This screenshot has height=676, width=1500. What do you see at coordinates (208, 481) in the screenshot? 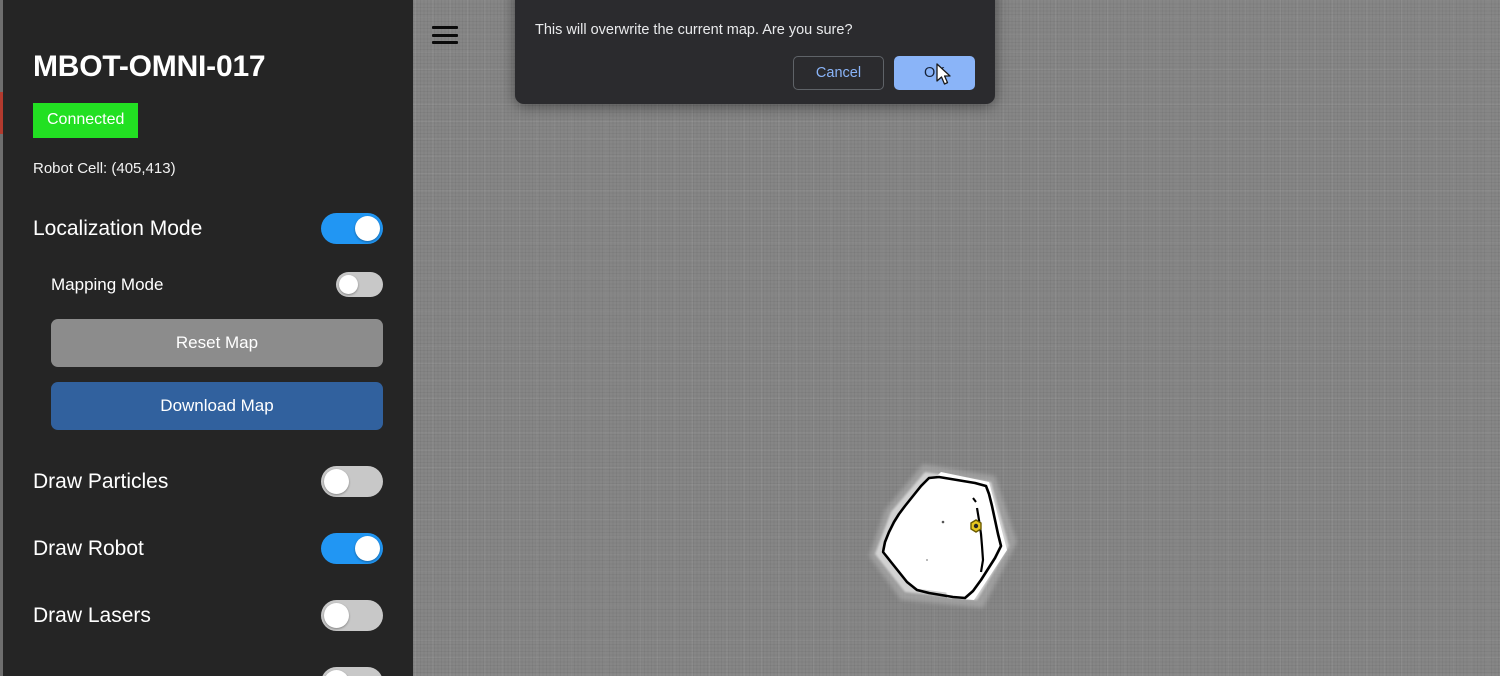
I see `control-row-draw-particles: Draw Particles` at bounding box center [208, 481].